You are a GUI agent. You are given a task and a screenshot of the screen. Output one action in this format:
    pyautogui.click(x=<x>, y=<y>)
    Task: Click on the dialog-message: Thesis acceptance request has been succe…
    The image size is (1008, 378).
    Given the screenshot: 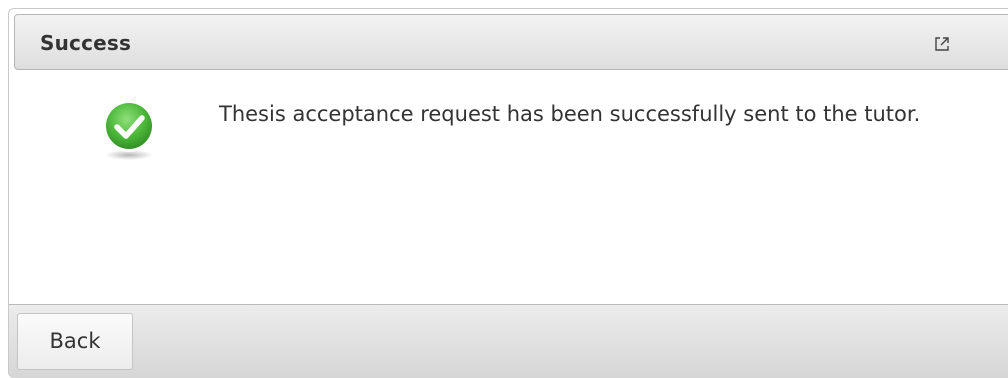 What is the action you would take?
    pyautogui.click(x=570, y=114)
    